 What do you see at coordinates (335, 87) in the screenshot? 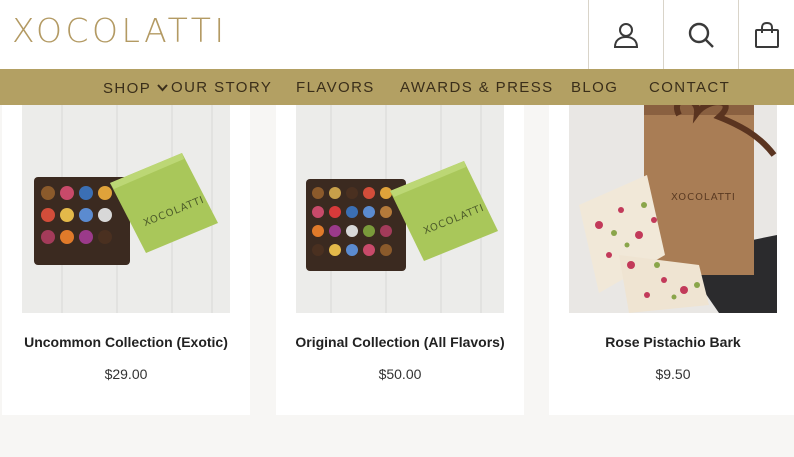
I see `nav-item-flavors: FLAVORS` at bounding box center [335, 87].